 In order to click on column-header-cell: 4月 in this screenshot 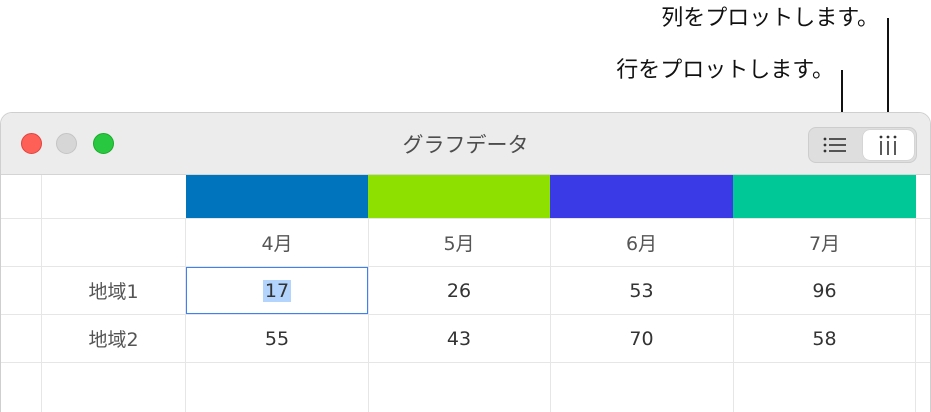, I will do `click(277, 242)`.